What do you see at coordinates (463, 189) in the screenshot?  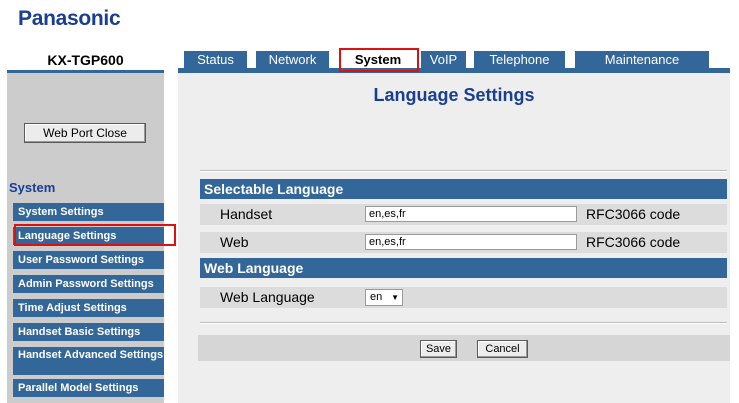 I see `selectable-language-heading: Selectable Language` at bounding box center [463, 189].